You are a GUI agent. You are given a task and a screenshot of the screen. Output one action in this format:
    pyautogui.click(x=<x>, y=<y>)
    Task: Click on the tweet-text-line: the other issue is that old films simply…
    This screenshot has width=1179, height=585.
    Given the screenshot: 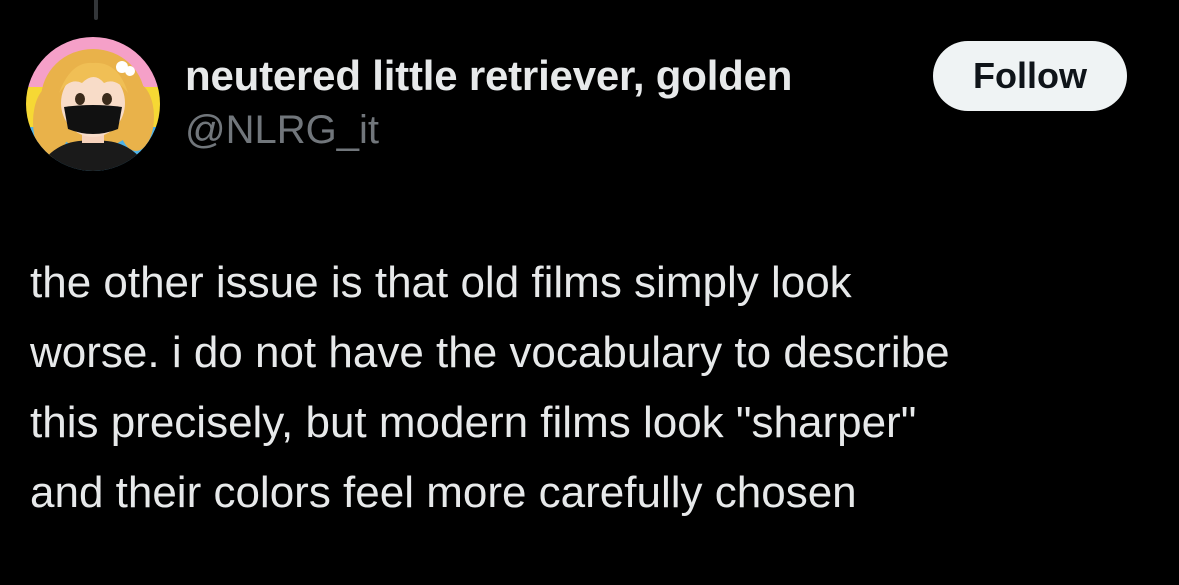 What is the action you would take?
    pyautogui.click(x=441, y=282)
    